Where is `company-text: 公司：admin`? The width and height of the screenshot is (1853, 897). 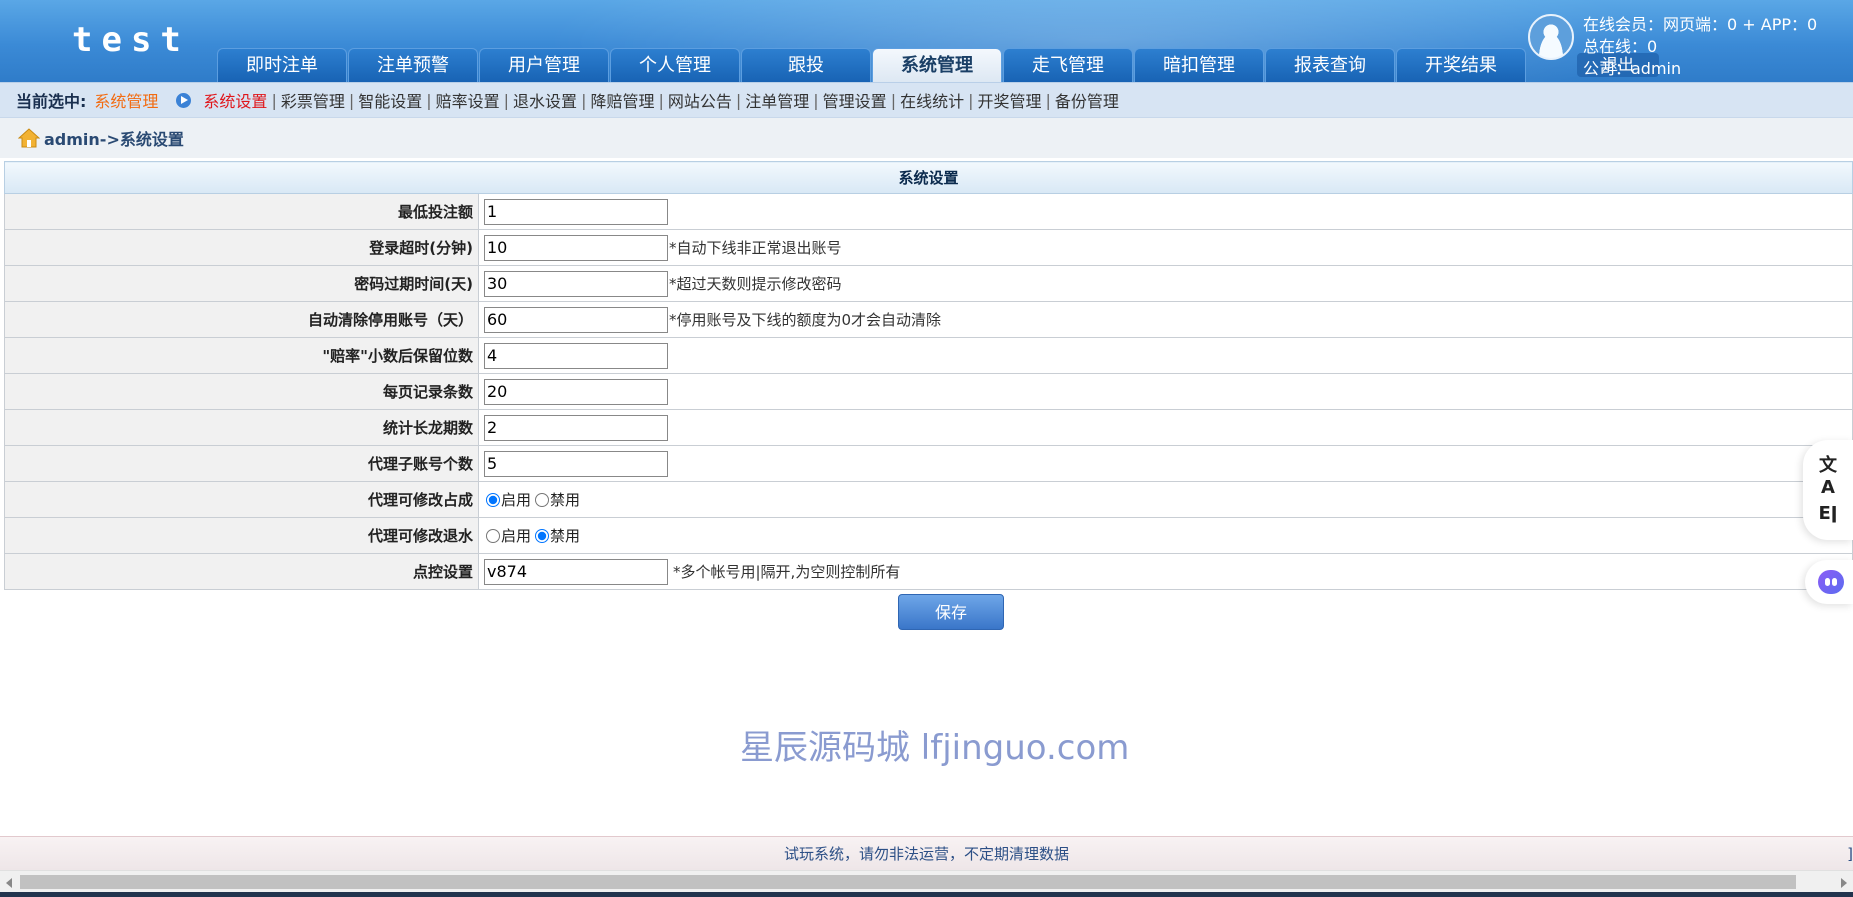
company-text: 公司：admin is located at coordinates (1632, 68).